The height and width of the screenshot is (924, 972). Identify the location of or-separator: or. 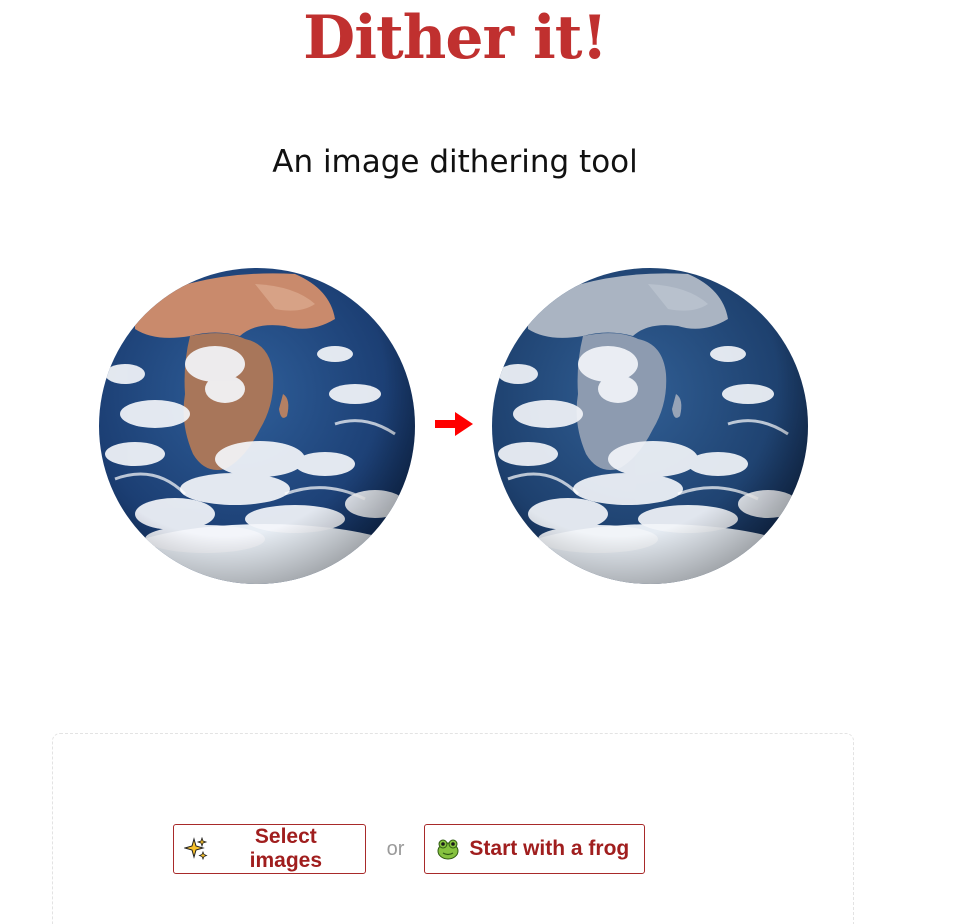
(395, 848).